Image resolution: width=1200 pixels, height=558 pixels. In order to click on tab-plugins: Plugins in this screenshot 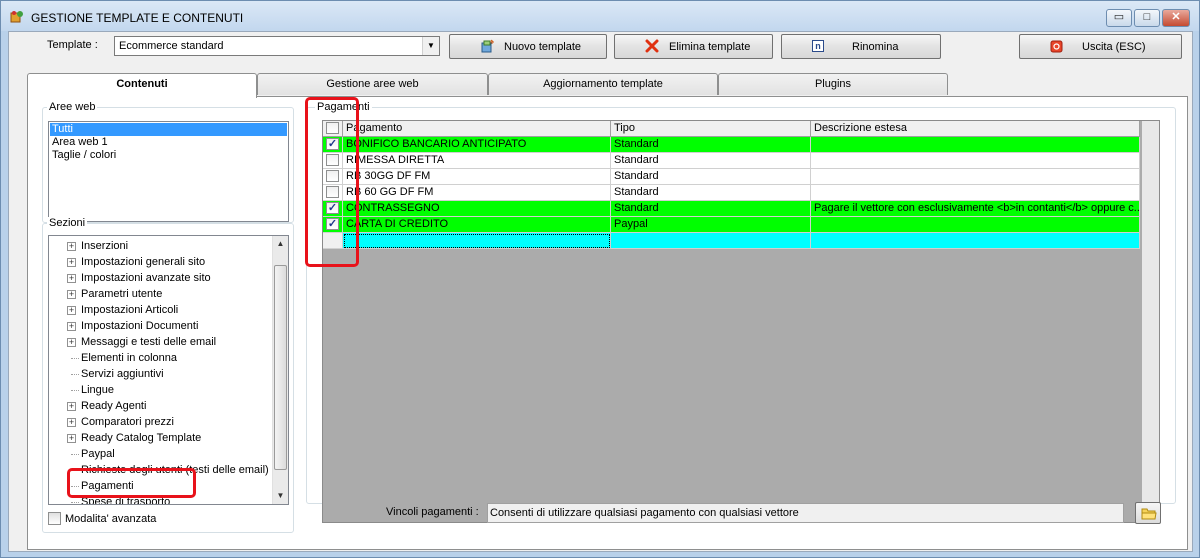, I will do `click(833, 84)`.